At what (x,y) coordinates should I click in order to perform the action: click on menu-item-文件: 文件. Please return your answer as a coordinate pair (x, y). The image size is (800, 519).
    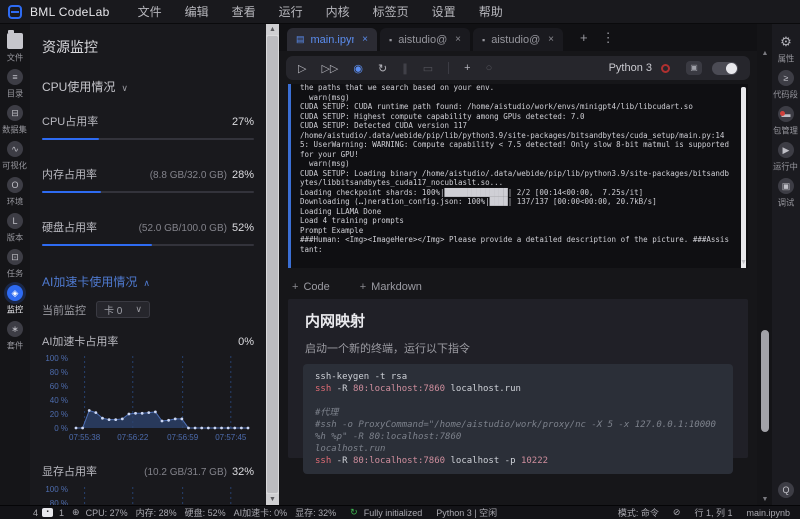
    Looking at the image, I should click on (150, 11).